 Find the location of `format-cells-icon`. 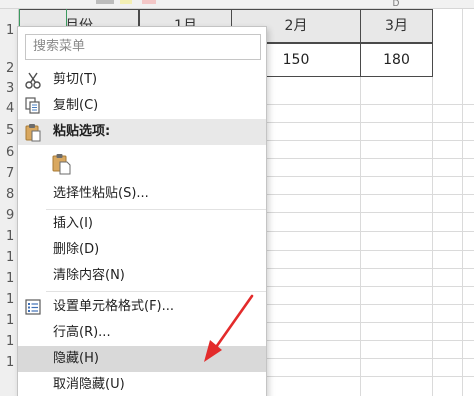

format-cells-icon is located at coordinates (33, 307).